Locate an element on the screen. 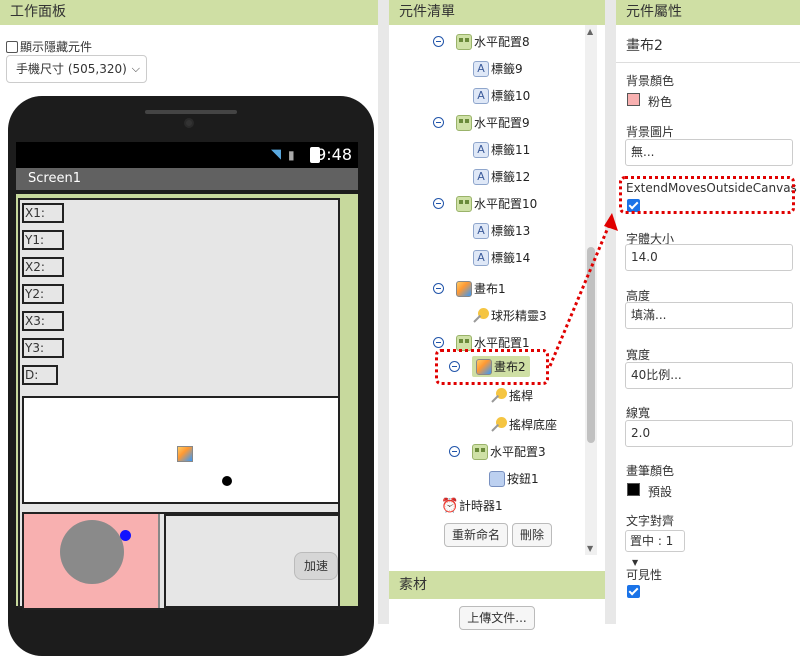 This screenshot has width=800, height=656. line-width-field: 2.0 is located at coordinates (709, 433).